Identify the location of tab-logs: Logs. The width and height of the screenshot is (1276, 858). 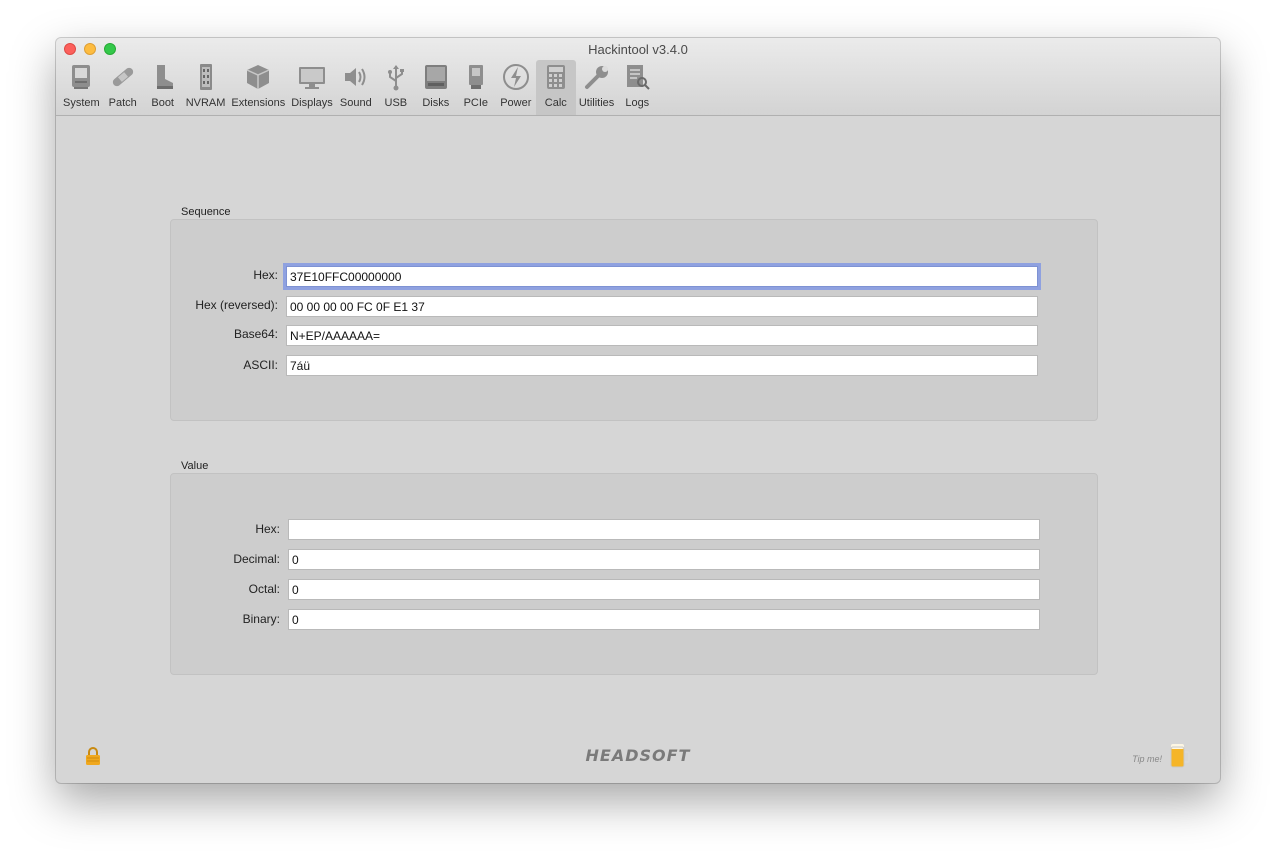
(637, 87).